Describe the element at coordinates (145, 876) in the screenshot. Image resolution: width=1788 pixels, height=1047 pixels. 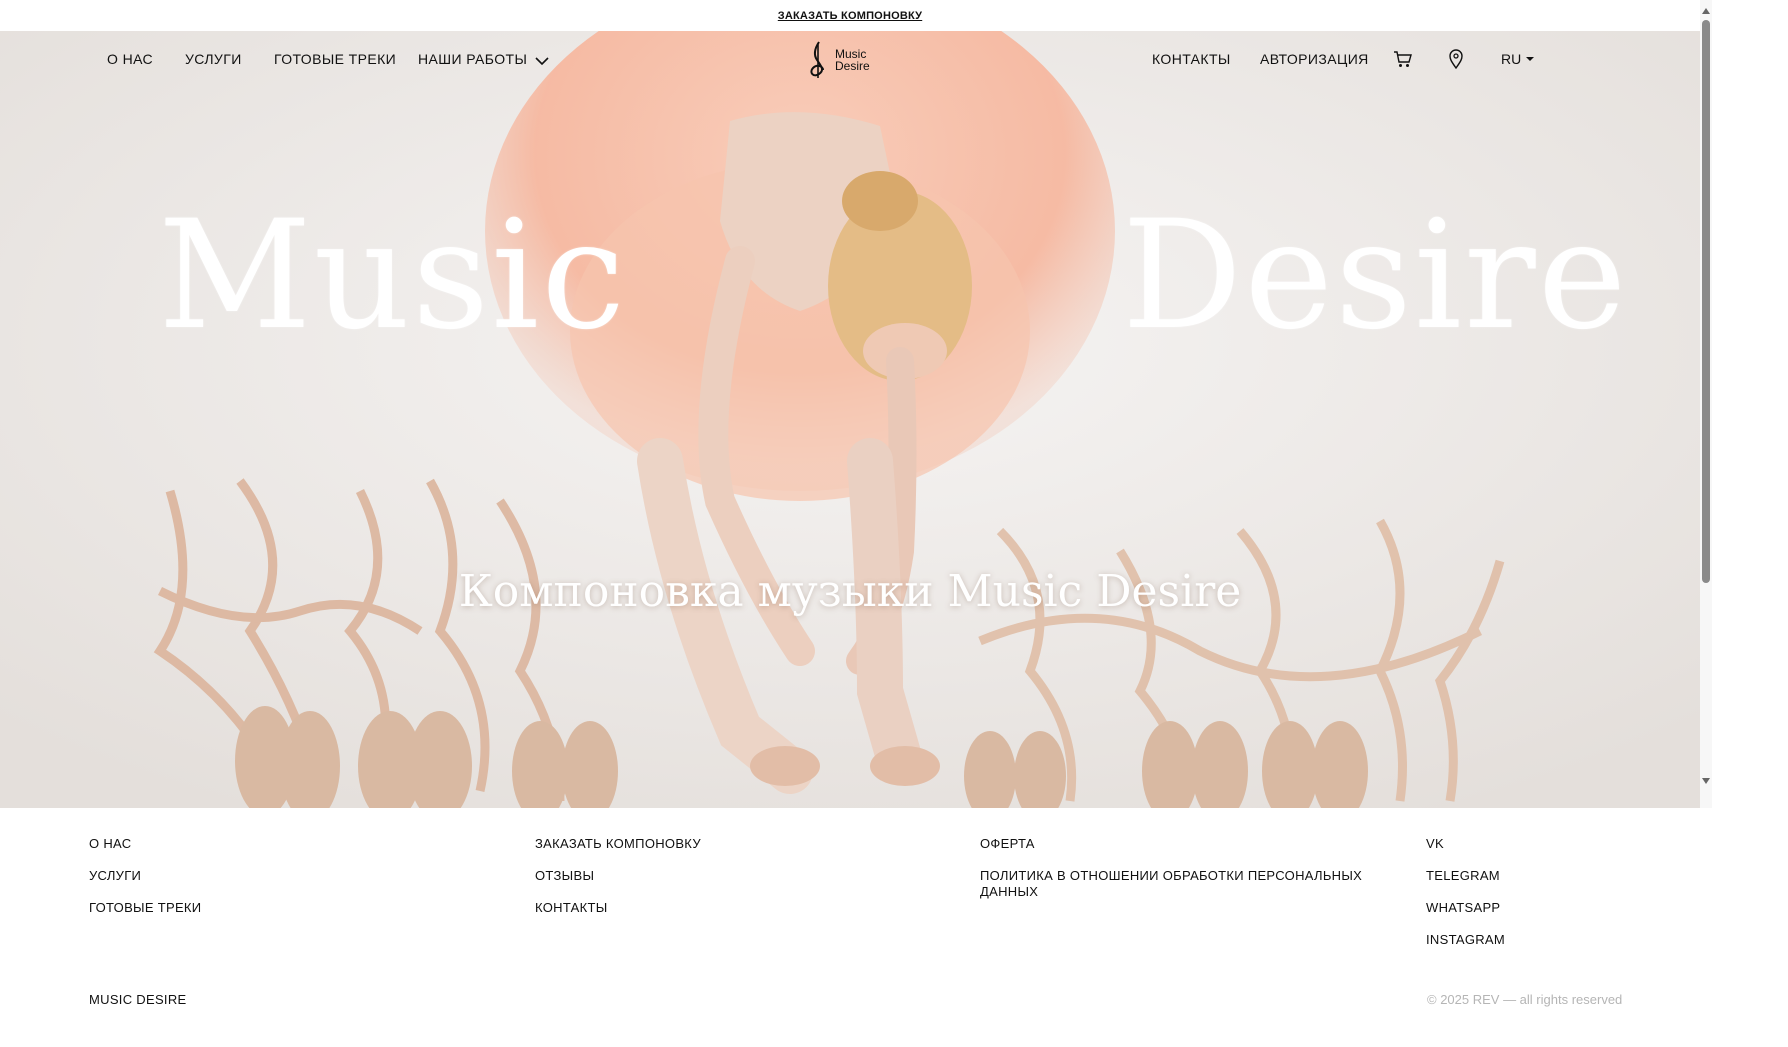
I see `footer-link-services: УСЛУГИ` at that location.